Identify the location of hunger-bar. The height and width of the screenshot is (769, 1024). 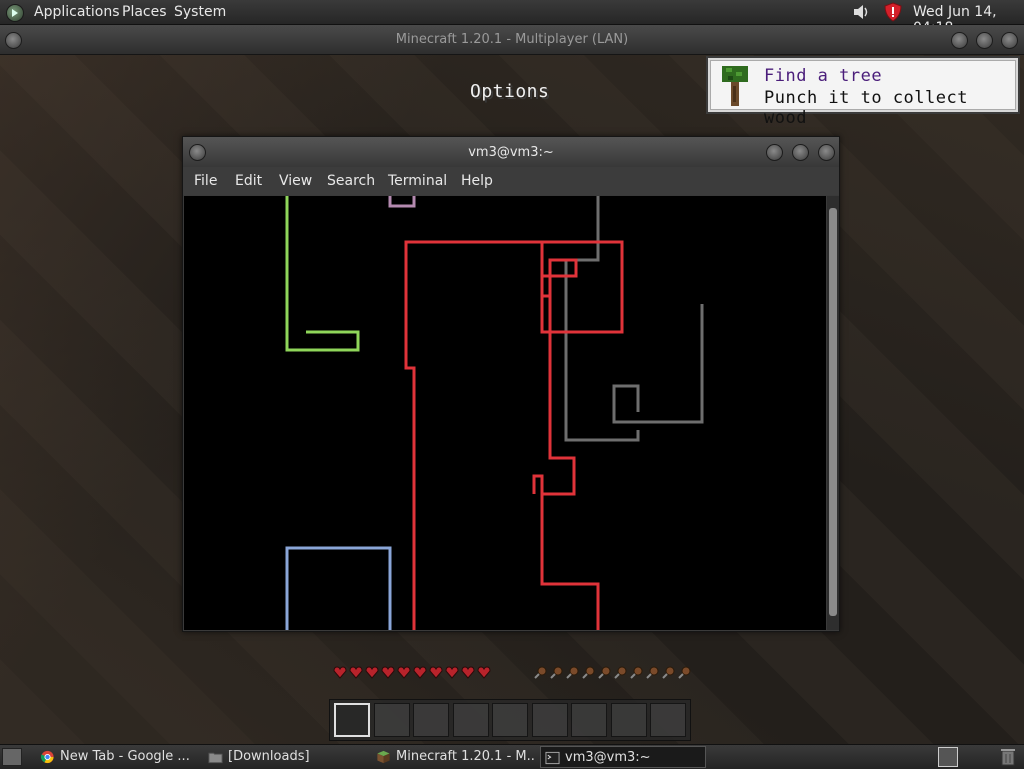
(612, 672).